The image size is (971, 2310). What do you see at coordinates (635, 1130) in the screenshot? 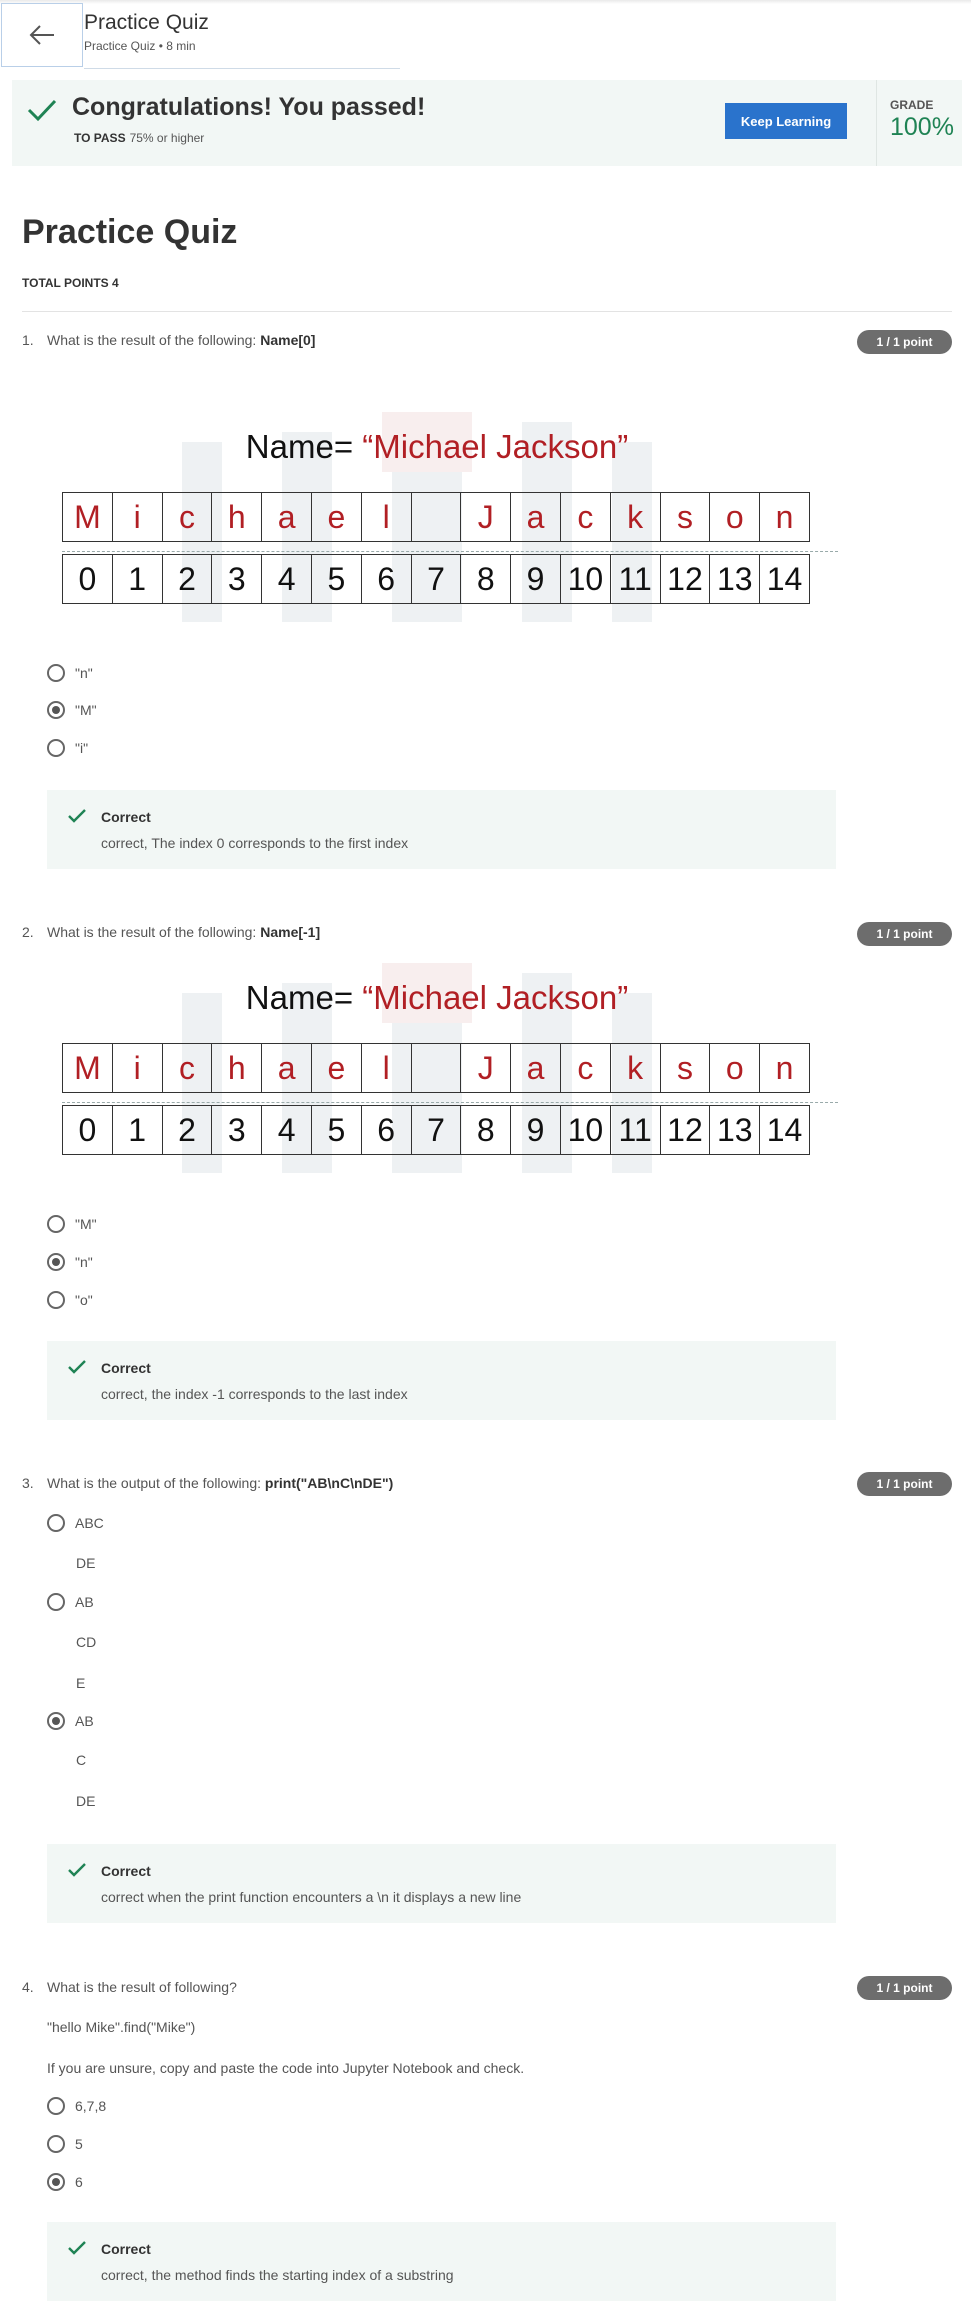
I see `index-cell: 11` at bounding box center [635, 1130].